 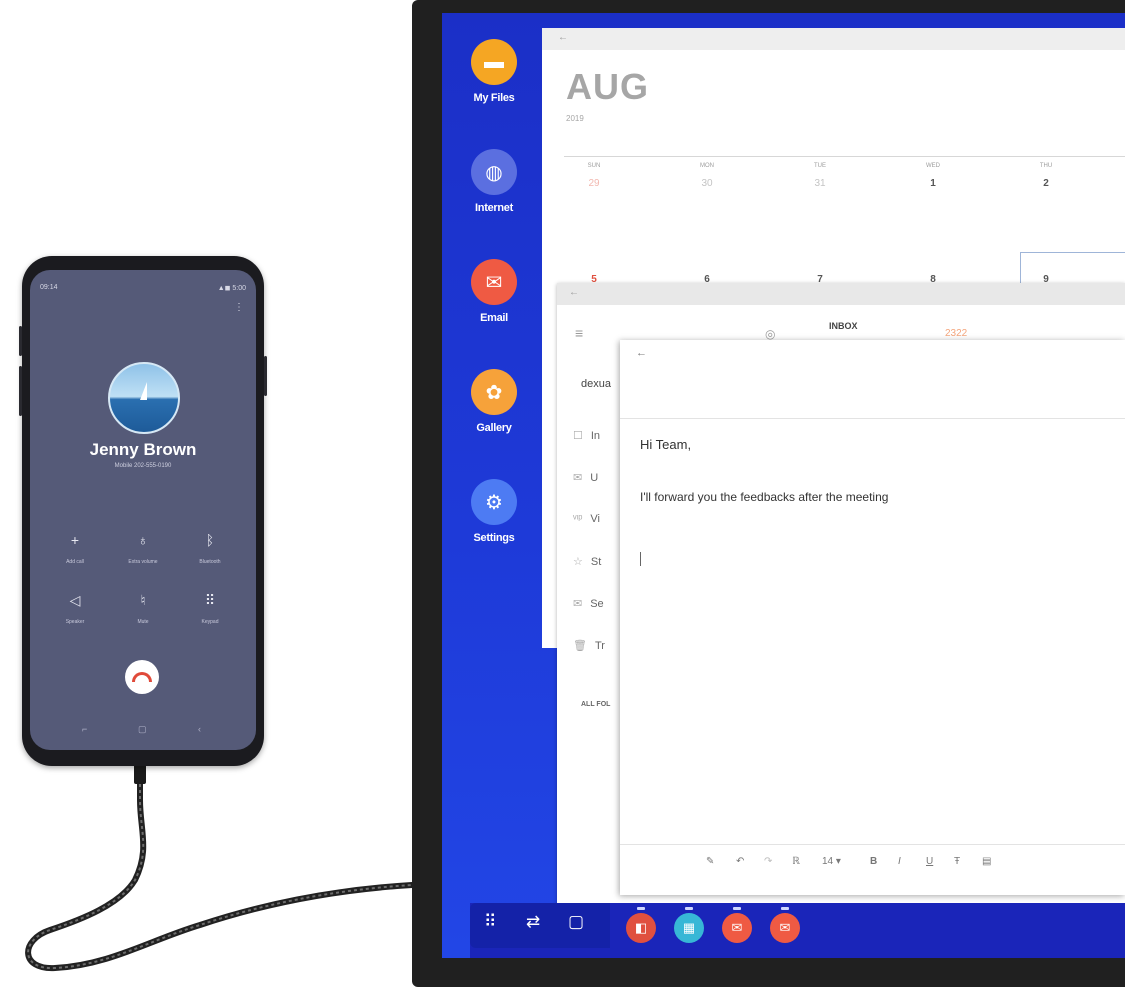 I want to click on folder-sent: ✉ Se, so click(x=588, y=603).